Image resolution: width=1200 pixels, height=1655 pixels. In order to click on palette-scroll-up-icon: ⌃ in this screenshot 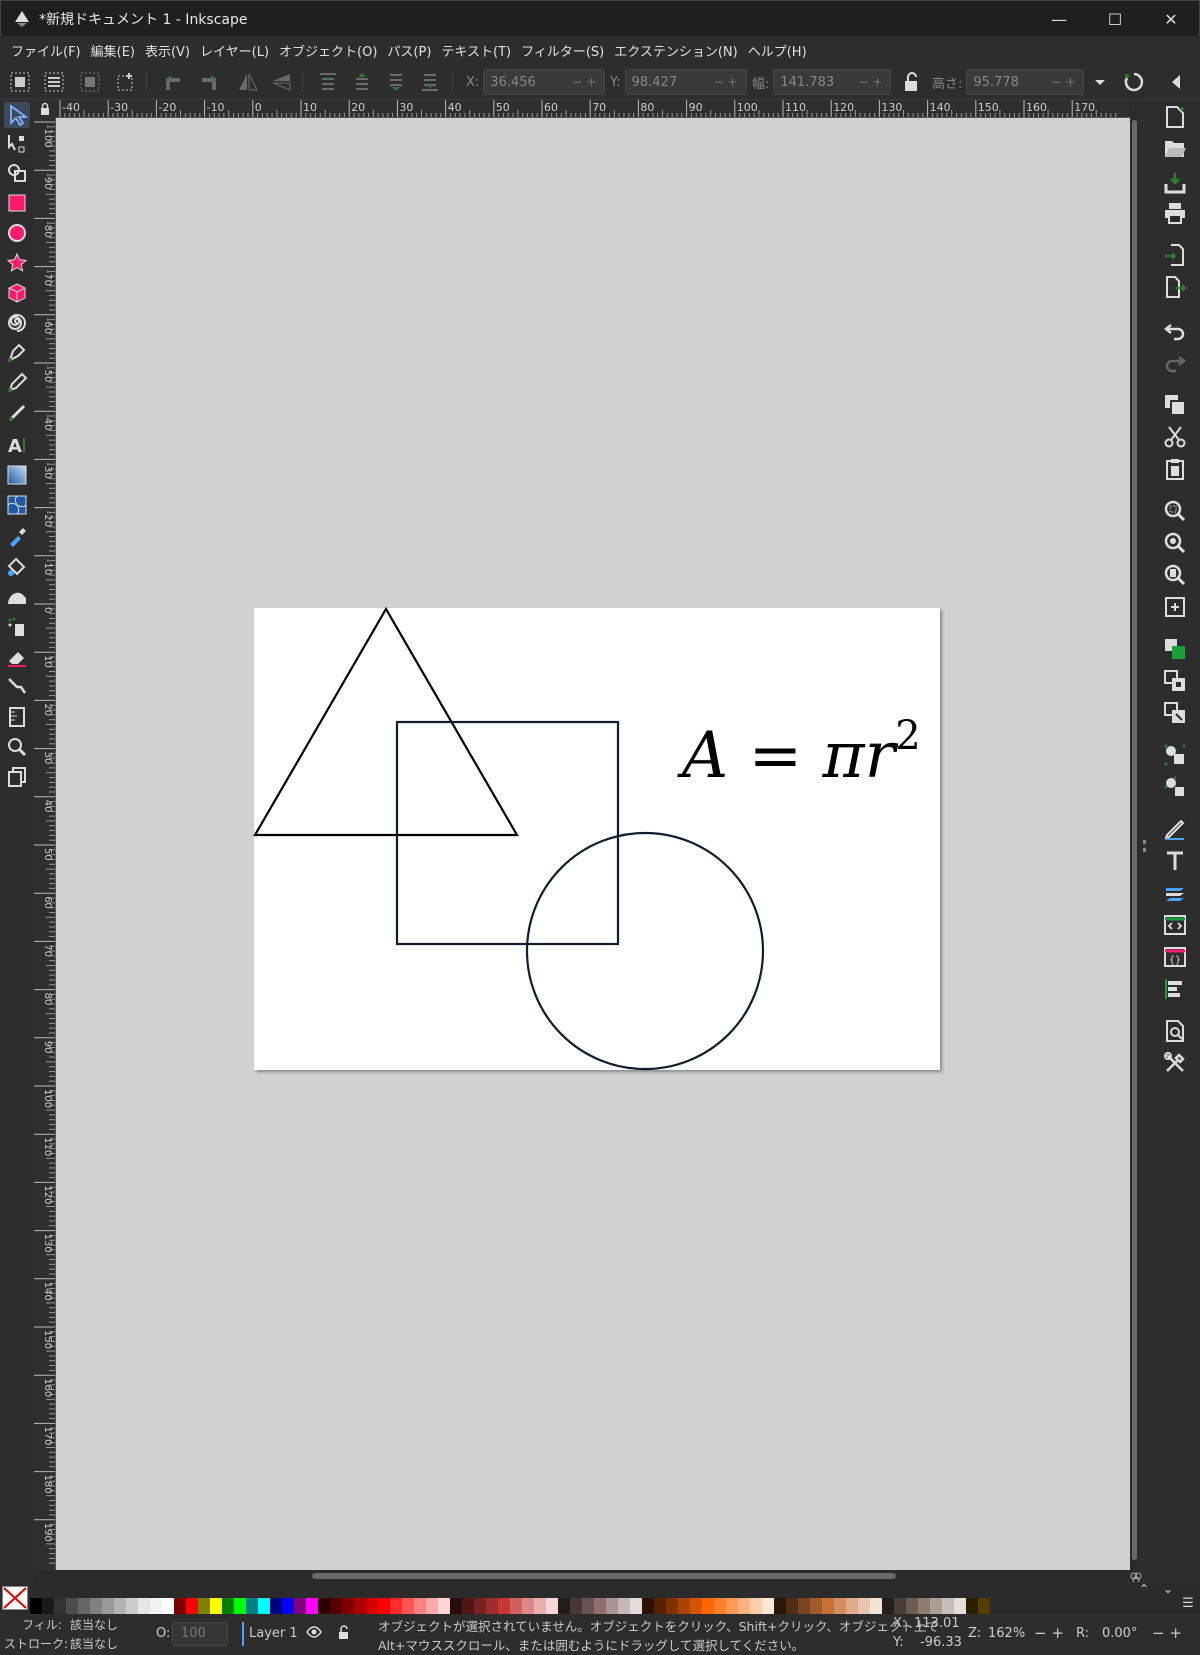, I will do `click(1144, 1590)`.